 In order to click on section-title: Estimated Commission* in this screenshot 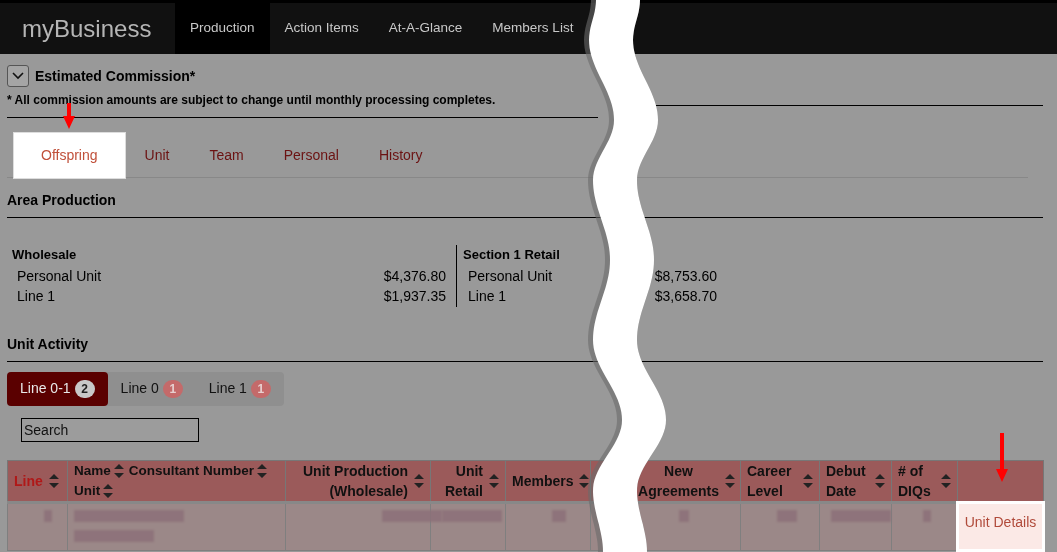, I will do `click(115, 76)`.